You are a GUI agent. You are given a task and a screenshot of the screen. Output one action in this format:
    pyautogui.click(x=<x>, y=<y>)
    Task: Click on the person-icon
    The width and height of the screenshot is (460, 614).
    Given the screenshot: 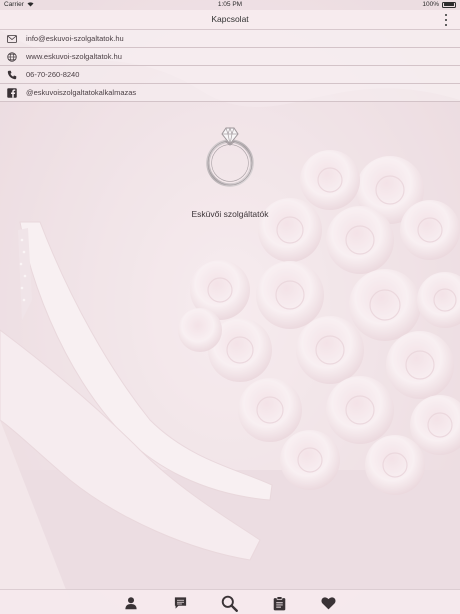 What is the action you would take?
    pyautogui.click(x=131, y=603)
    